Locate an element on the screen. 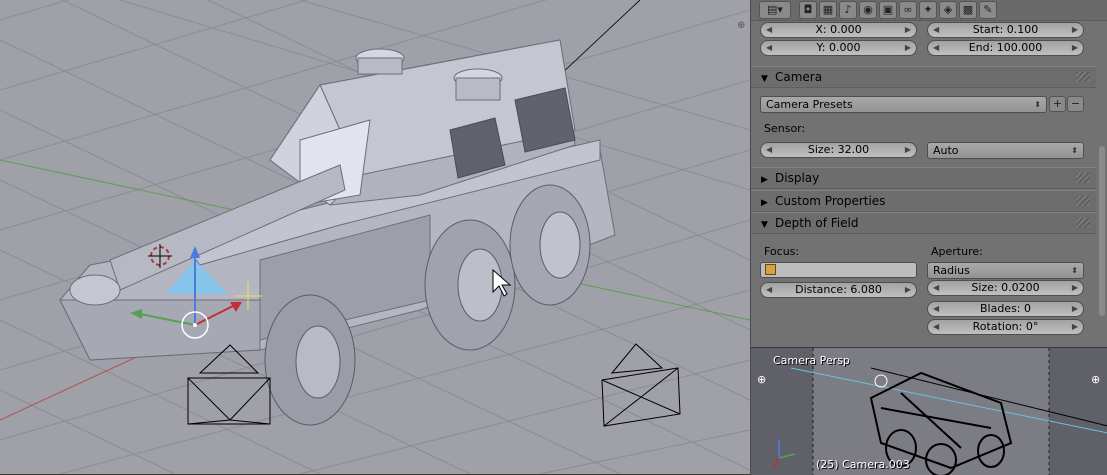  camera-object-label: (25) Camera.003 is located at coordinates (863, 464).